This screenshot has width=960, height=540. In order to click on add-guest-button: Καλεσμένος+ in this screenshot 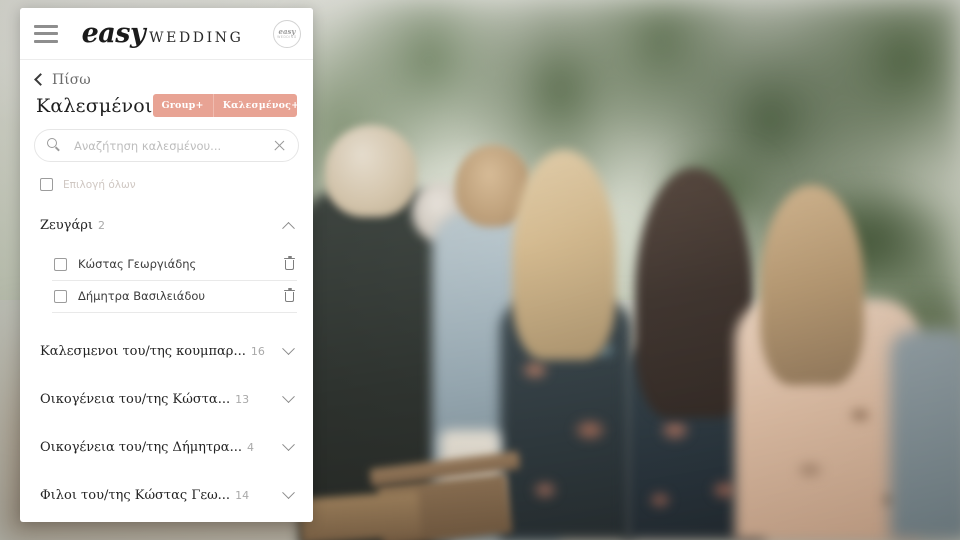, I will do `click(254, 105)`.